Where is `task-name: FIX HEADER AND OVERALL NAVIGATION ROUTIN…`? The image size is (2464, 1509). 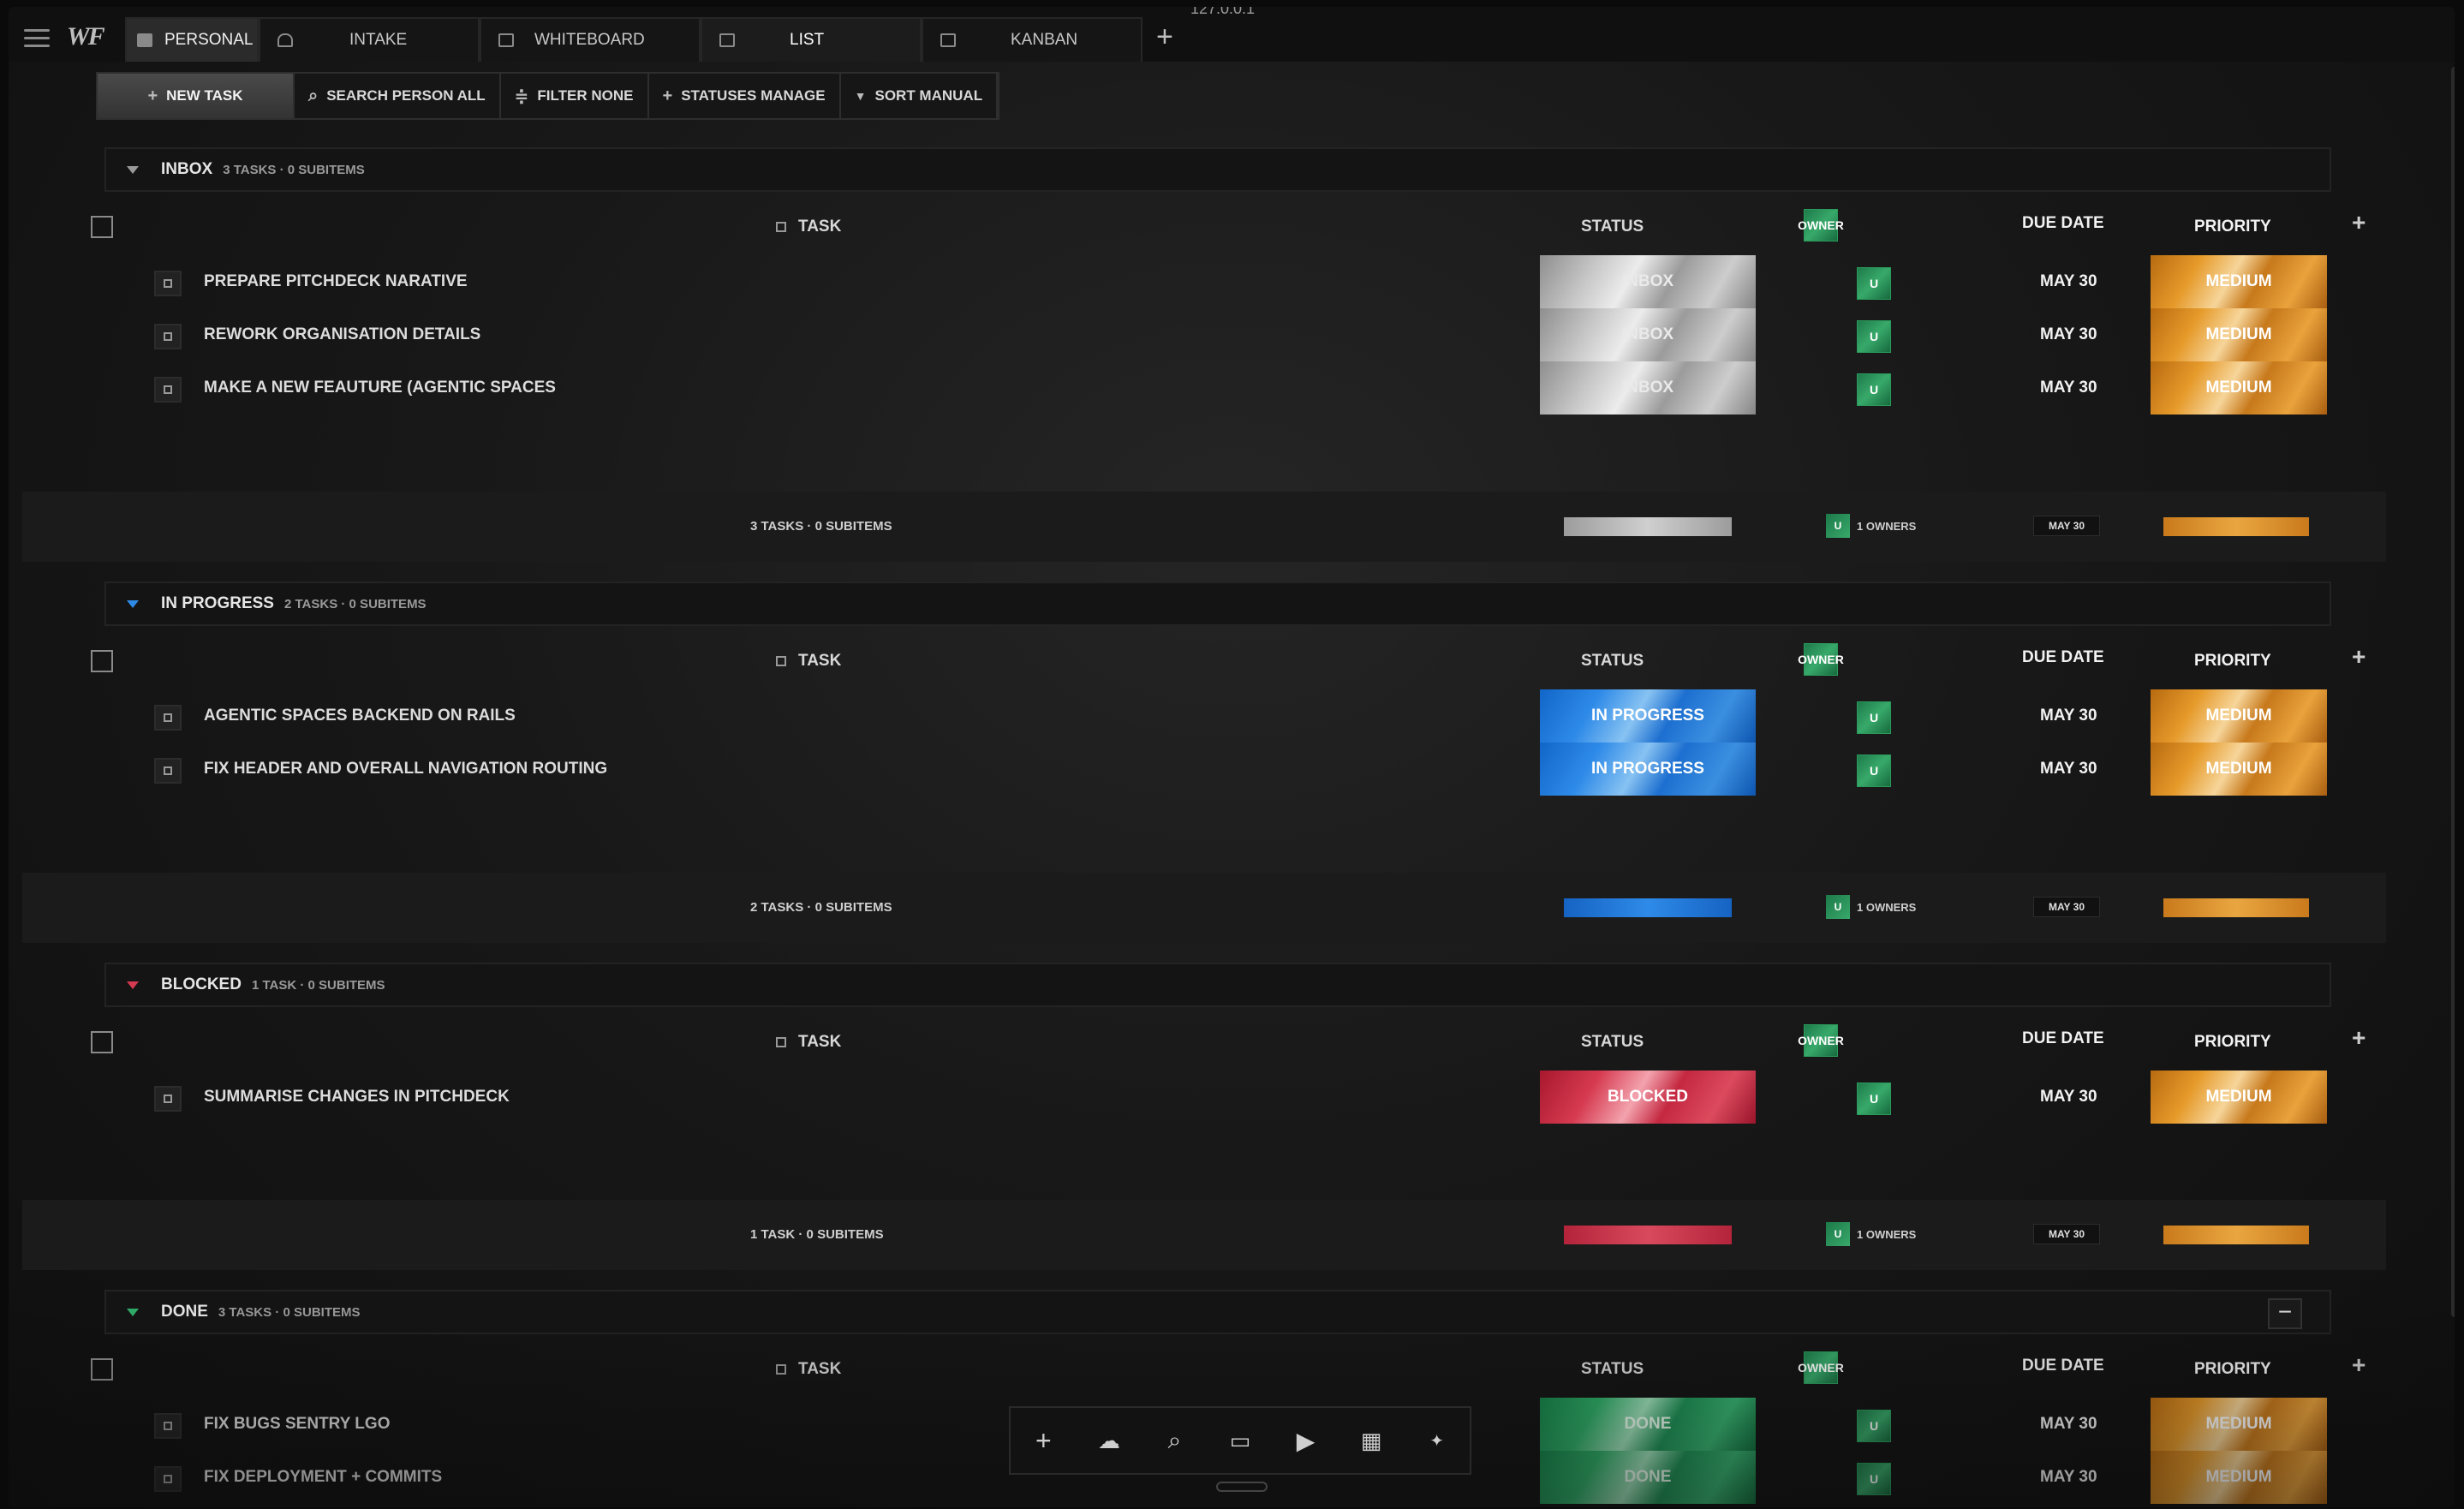 task-name: FIX HEADER AND OVERALL NAVIGATION ROUTIN… is located at coordinates (405, 769).